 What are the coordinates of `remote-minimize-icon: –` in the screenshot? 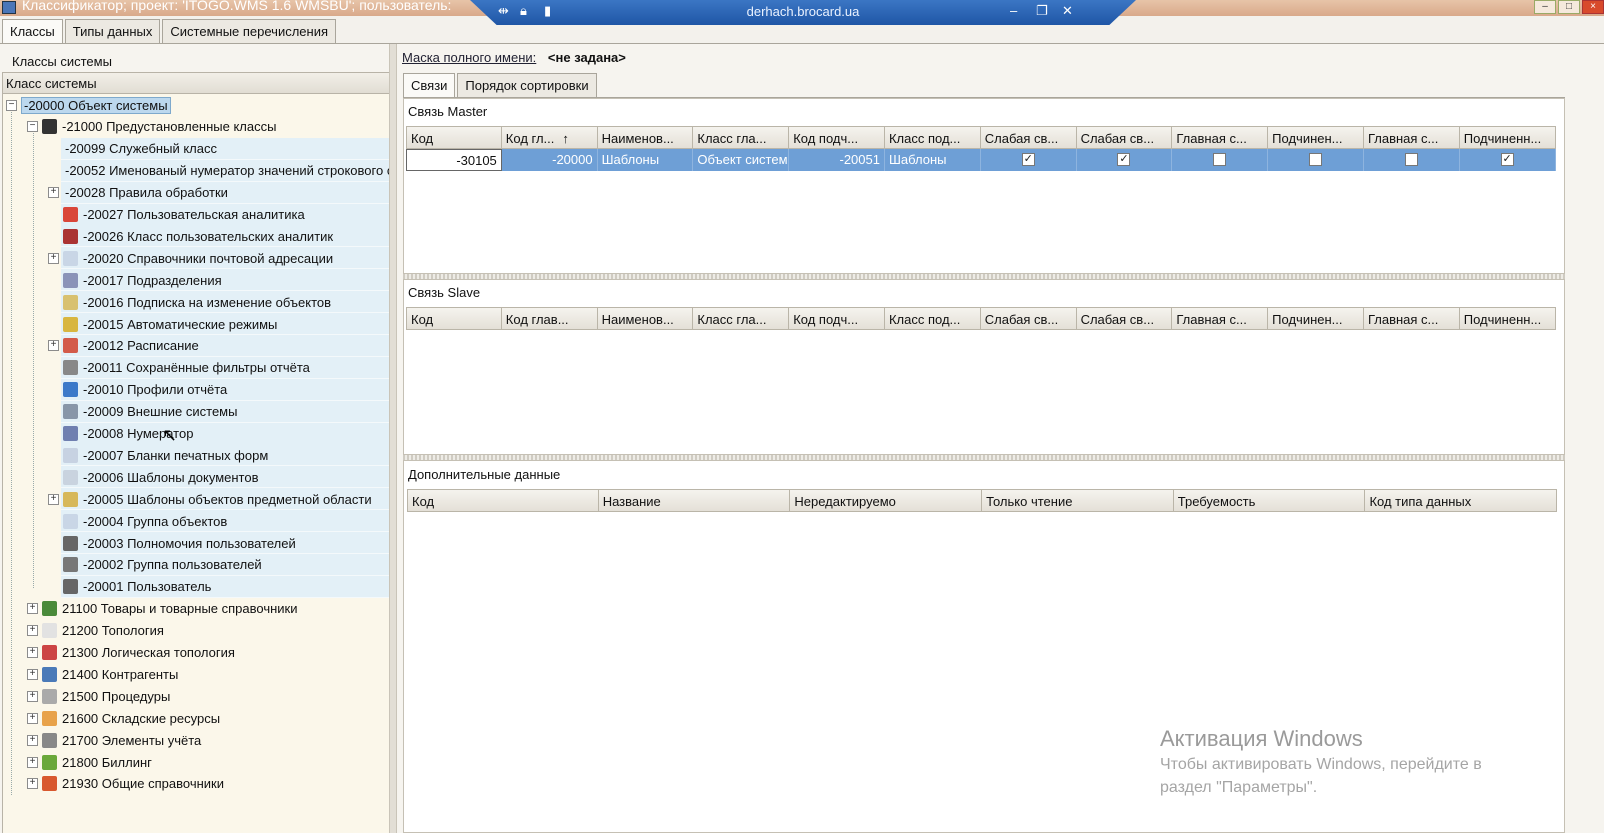 It's located at (1013, 10).